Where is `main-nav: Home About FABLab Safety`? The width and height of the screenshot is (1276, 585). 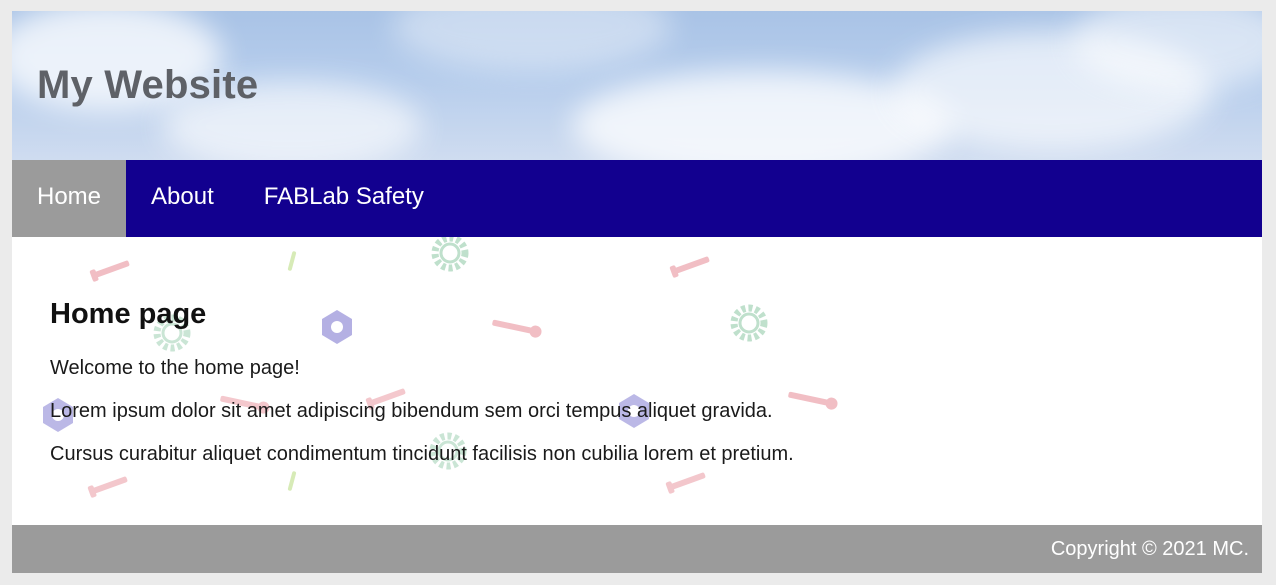 main-nav: Home About FABLab Safety is located at coordinates (637, 198).